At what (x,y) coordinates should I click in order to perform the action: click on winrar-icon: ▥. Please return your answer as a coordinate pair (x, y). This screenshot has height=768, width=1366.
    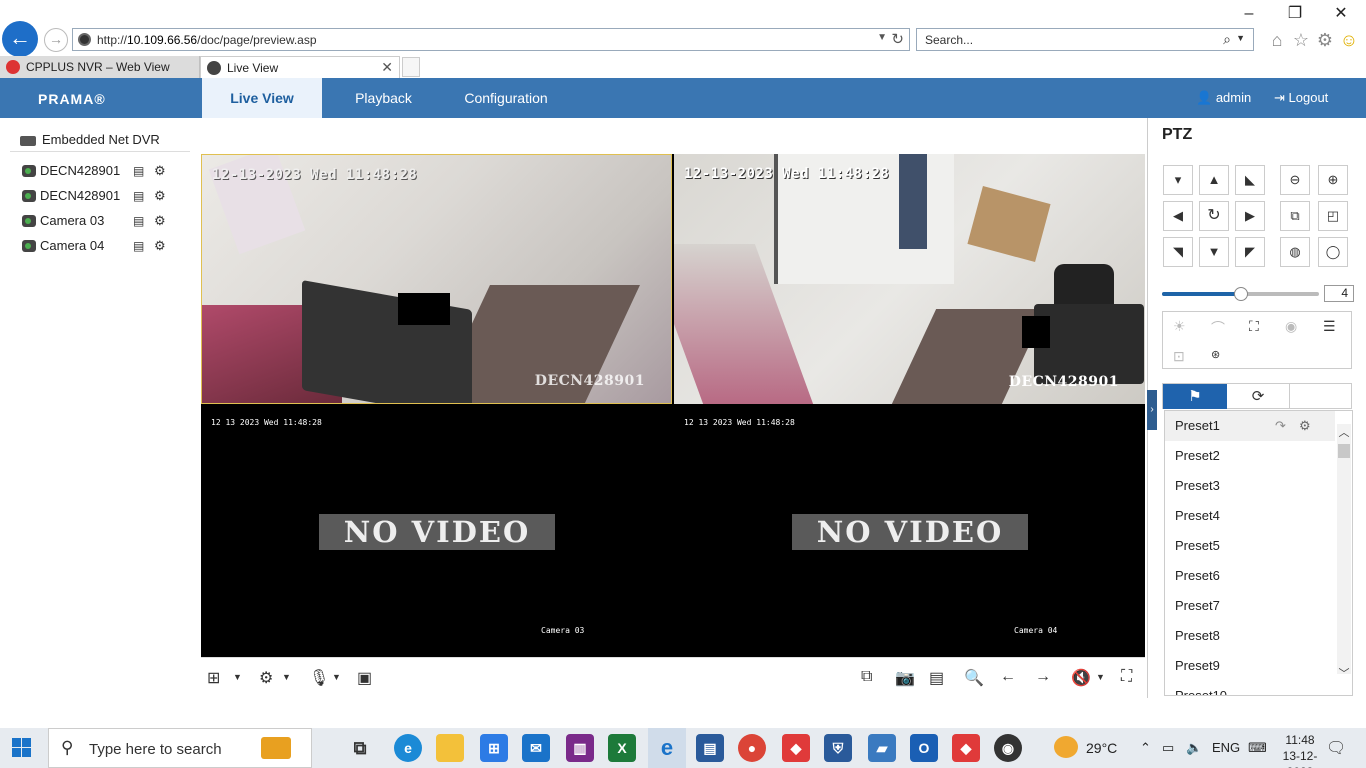
    Looking at the image, I should click on (580, 748).